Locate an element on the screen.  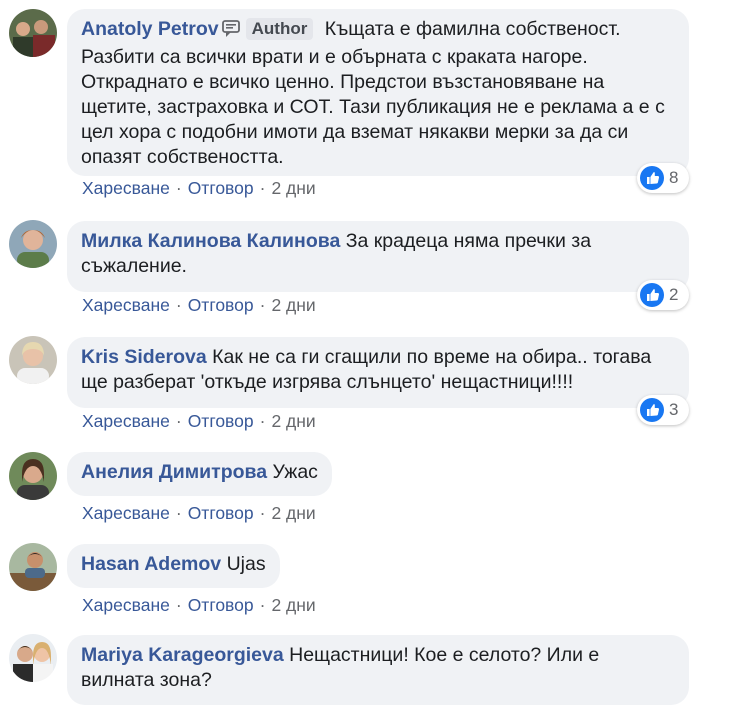
reaction-summary: 2 is located at coordinates (663, 295).